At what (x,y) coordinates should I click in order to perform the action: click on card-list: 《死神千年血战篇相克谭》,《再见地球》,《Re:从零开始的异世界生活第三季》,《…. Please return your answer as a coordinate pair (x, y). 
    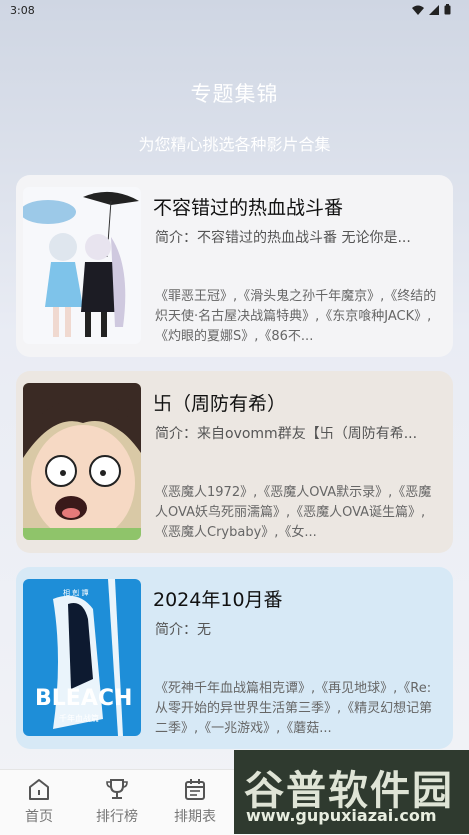
    Looking at the image, I should click on (294, 708).